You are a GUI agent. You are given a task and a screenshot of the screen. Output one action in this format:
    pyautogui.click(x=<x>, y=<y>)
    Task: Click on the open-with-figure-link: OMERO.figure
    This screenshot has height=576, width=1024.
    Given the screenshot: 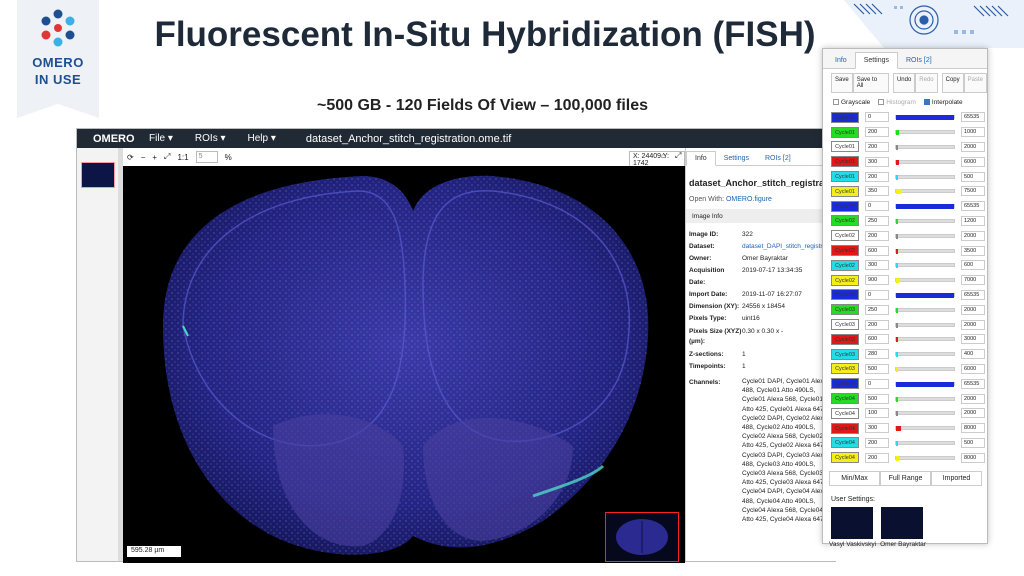 What is the action you would take?
    pyautogui.click(x=749, y=199)
    